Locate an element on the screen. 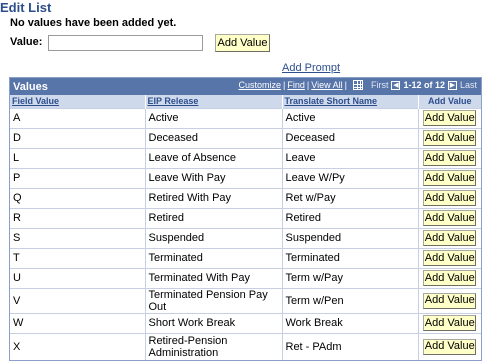 This screenshot has height=361, width=489. prev-arrow-icon: ◀ is located at coordinates (396, 85).